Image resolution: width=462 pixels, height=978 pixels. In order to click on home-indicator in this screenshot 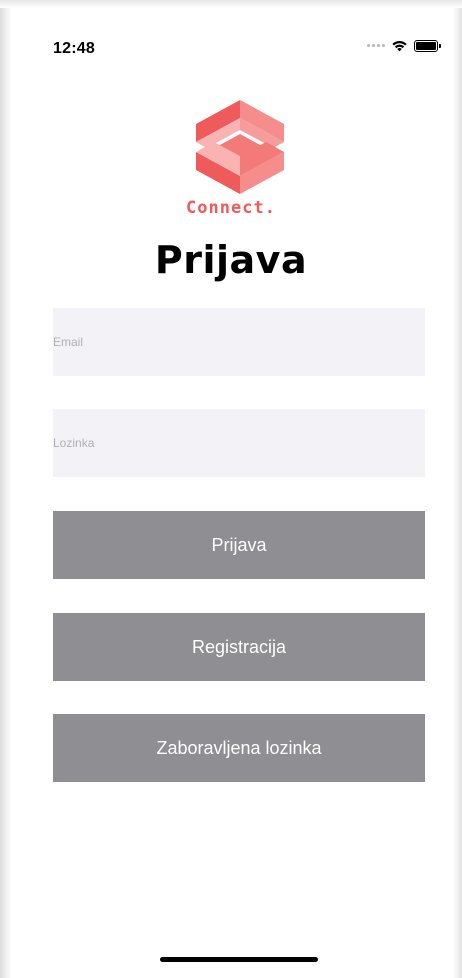, I will do `click(239, 959)`.